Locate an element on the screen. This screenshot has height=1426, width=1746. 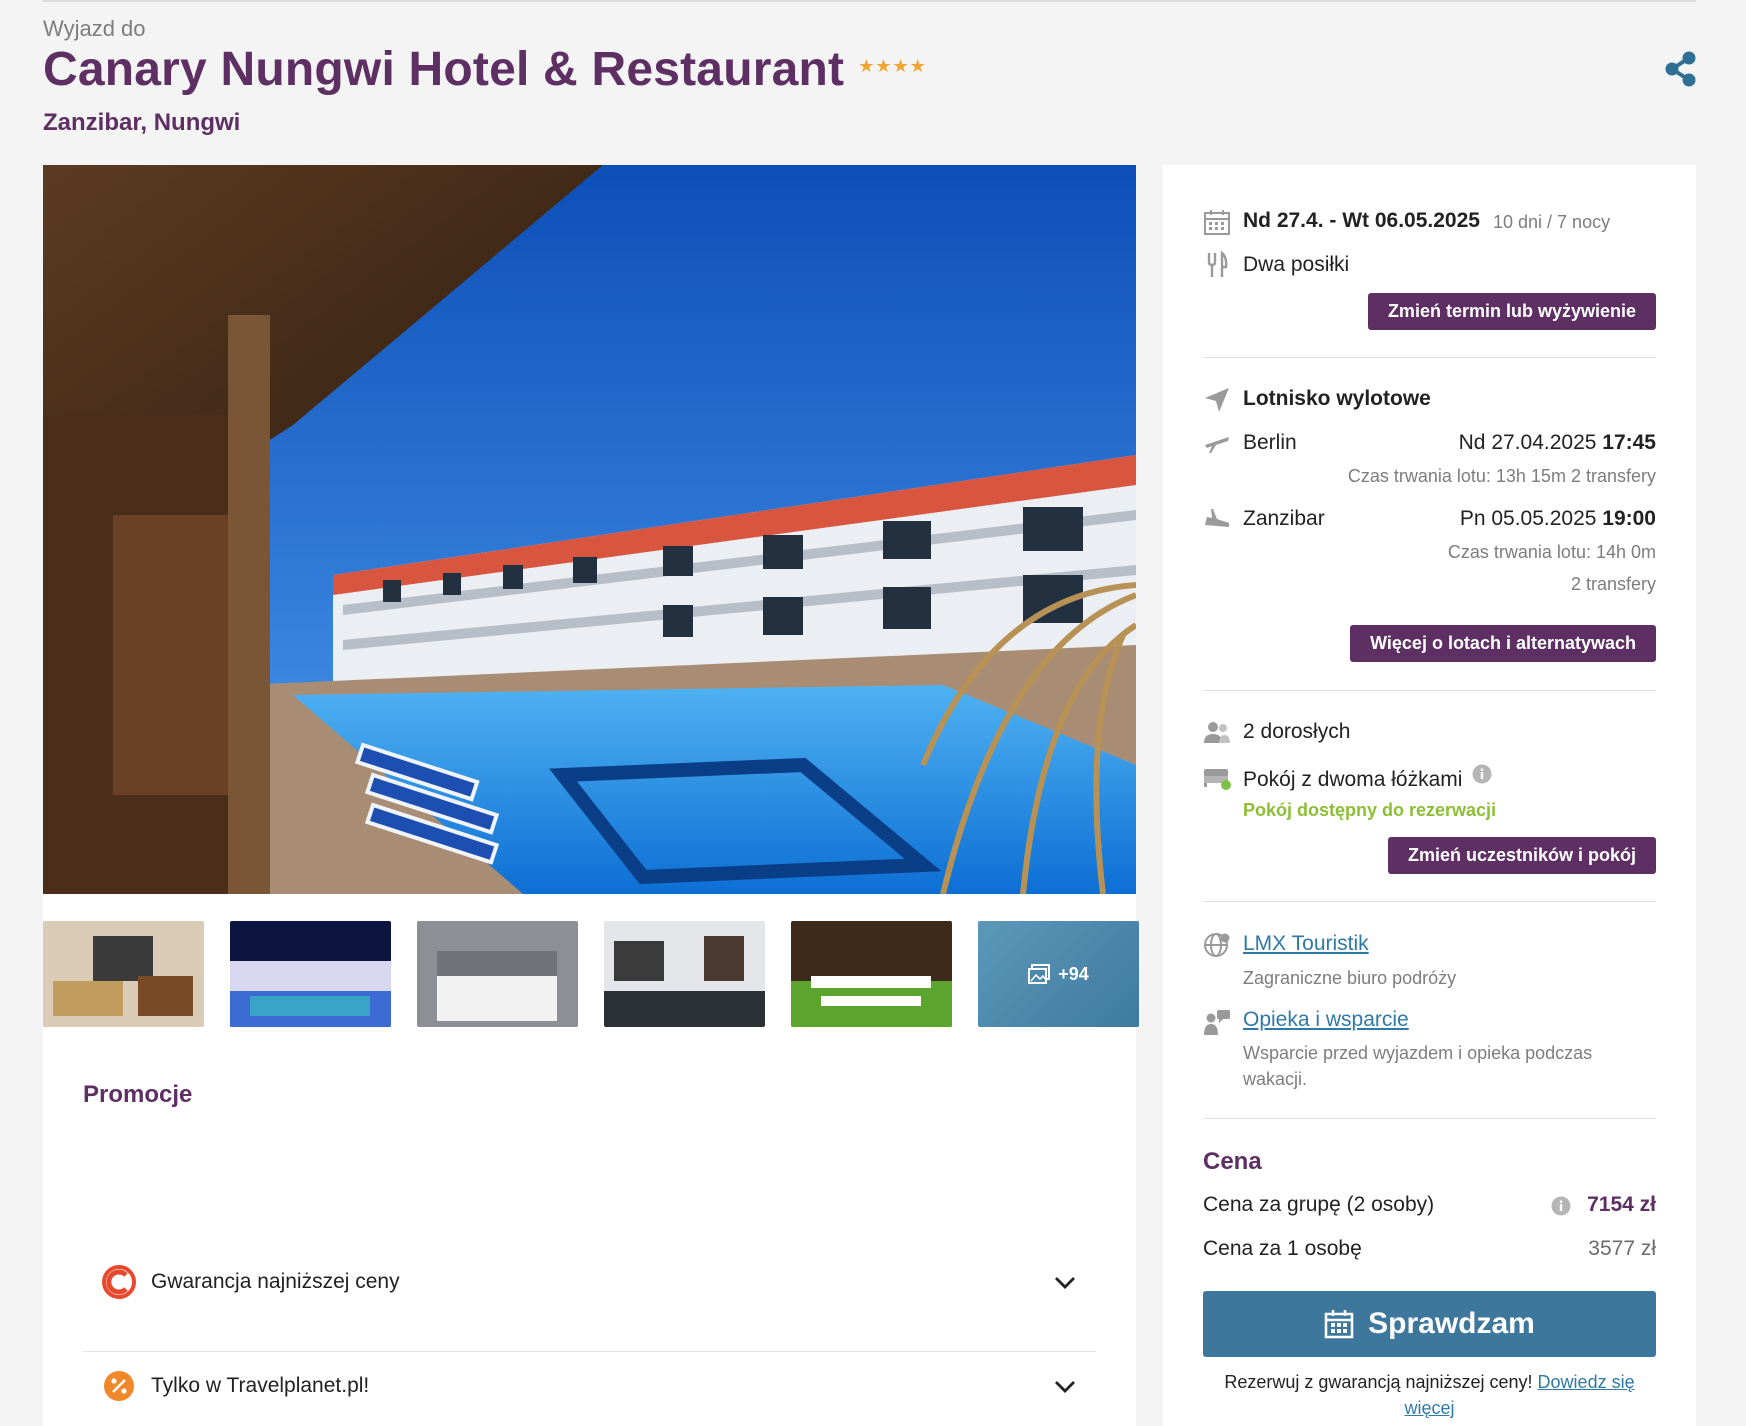
globe-icon is located at coordinates (1217, 945).